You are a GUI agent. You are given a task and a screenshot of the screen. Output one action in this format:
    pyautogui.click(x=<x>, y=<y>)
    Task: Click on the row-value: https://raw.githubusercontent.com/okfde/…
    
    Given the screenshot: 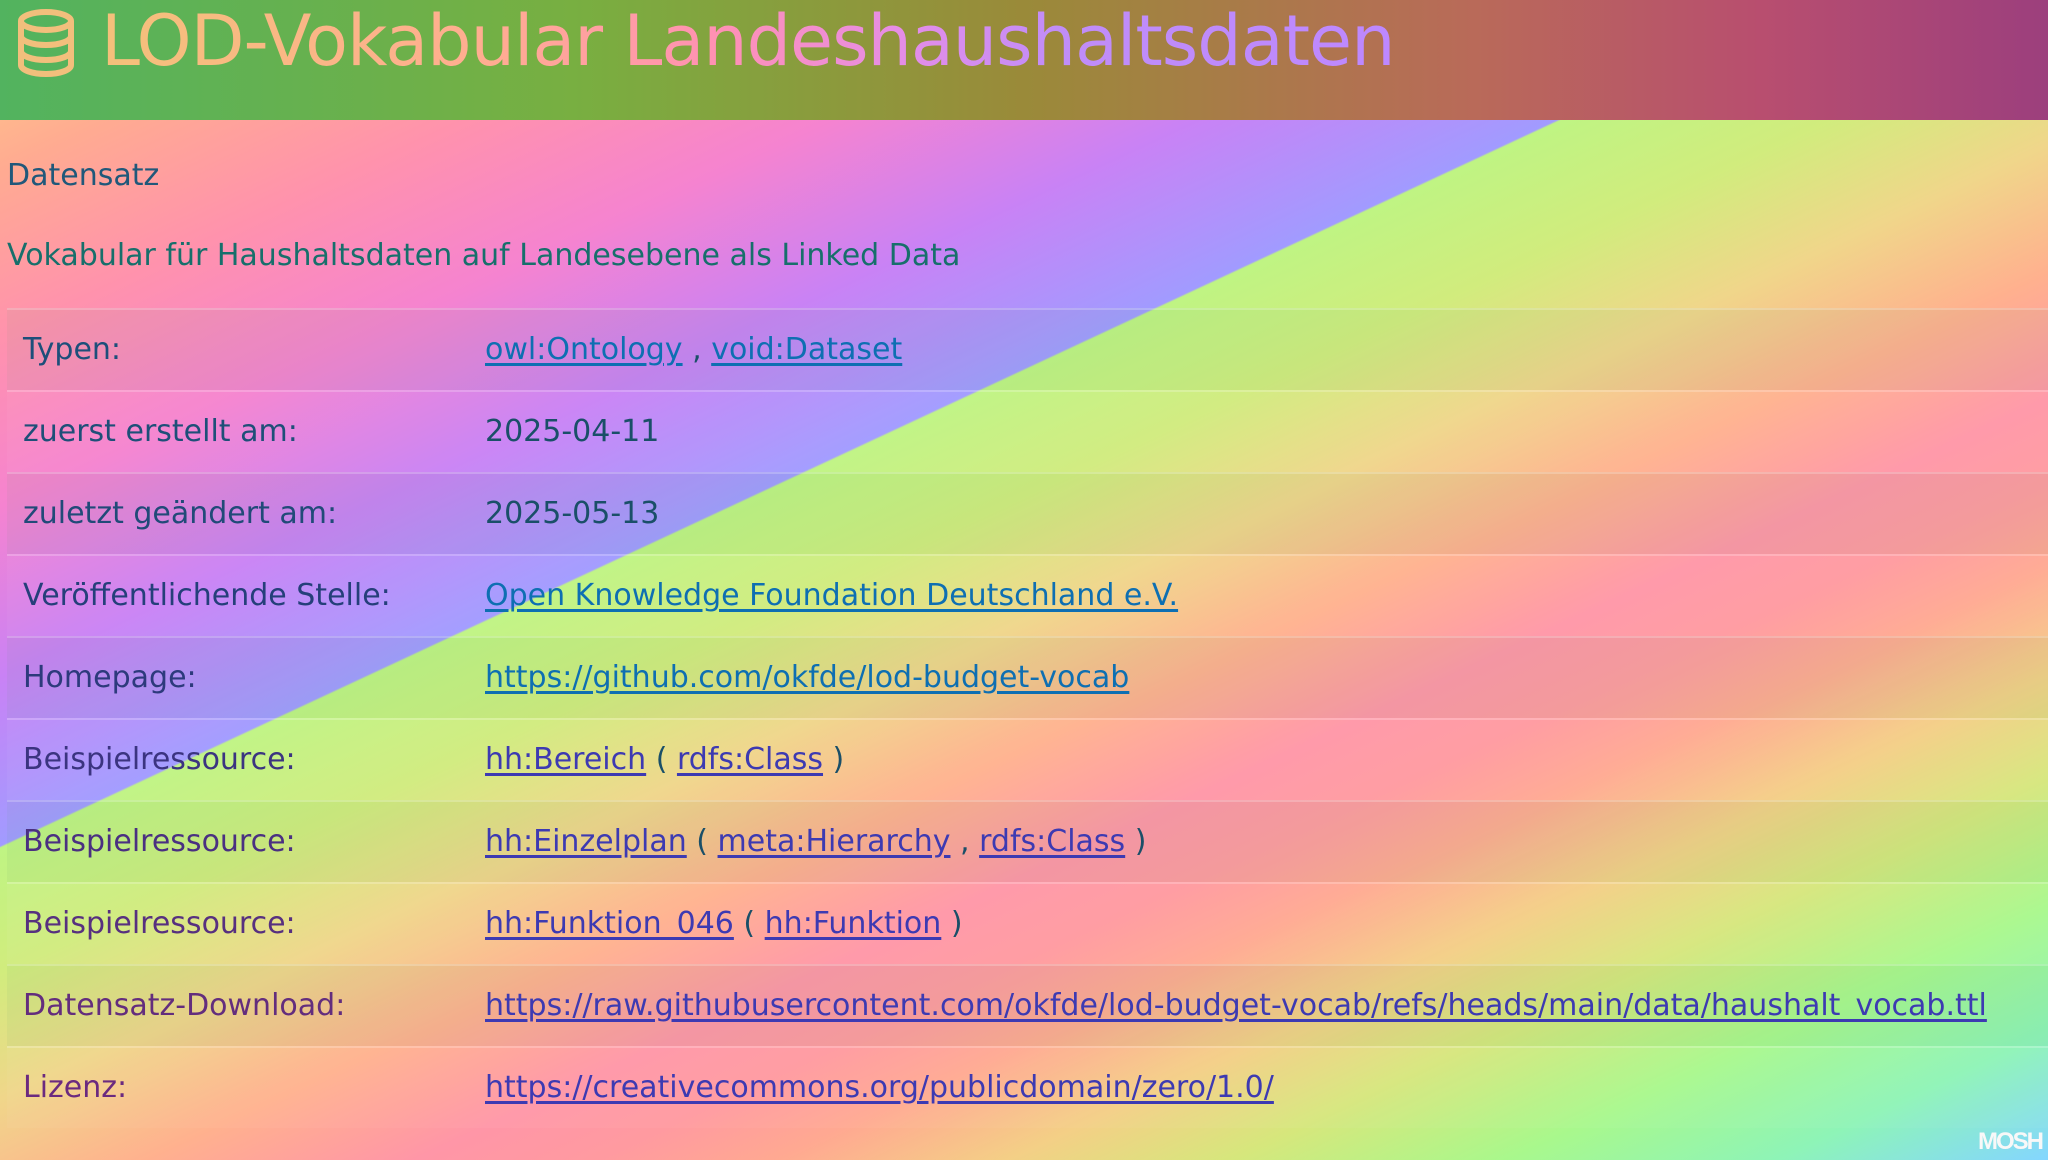 What is the action you would take?
    pyautogui.click(x=1236, y=1006)
    